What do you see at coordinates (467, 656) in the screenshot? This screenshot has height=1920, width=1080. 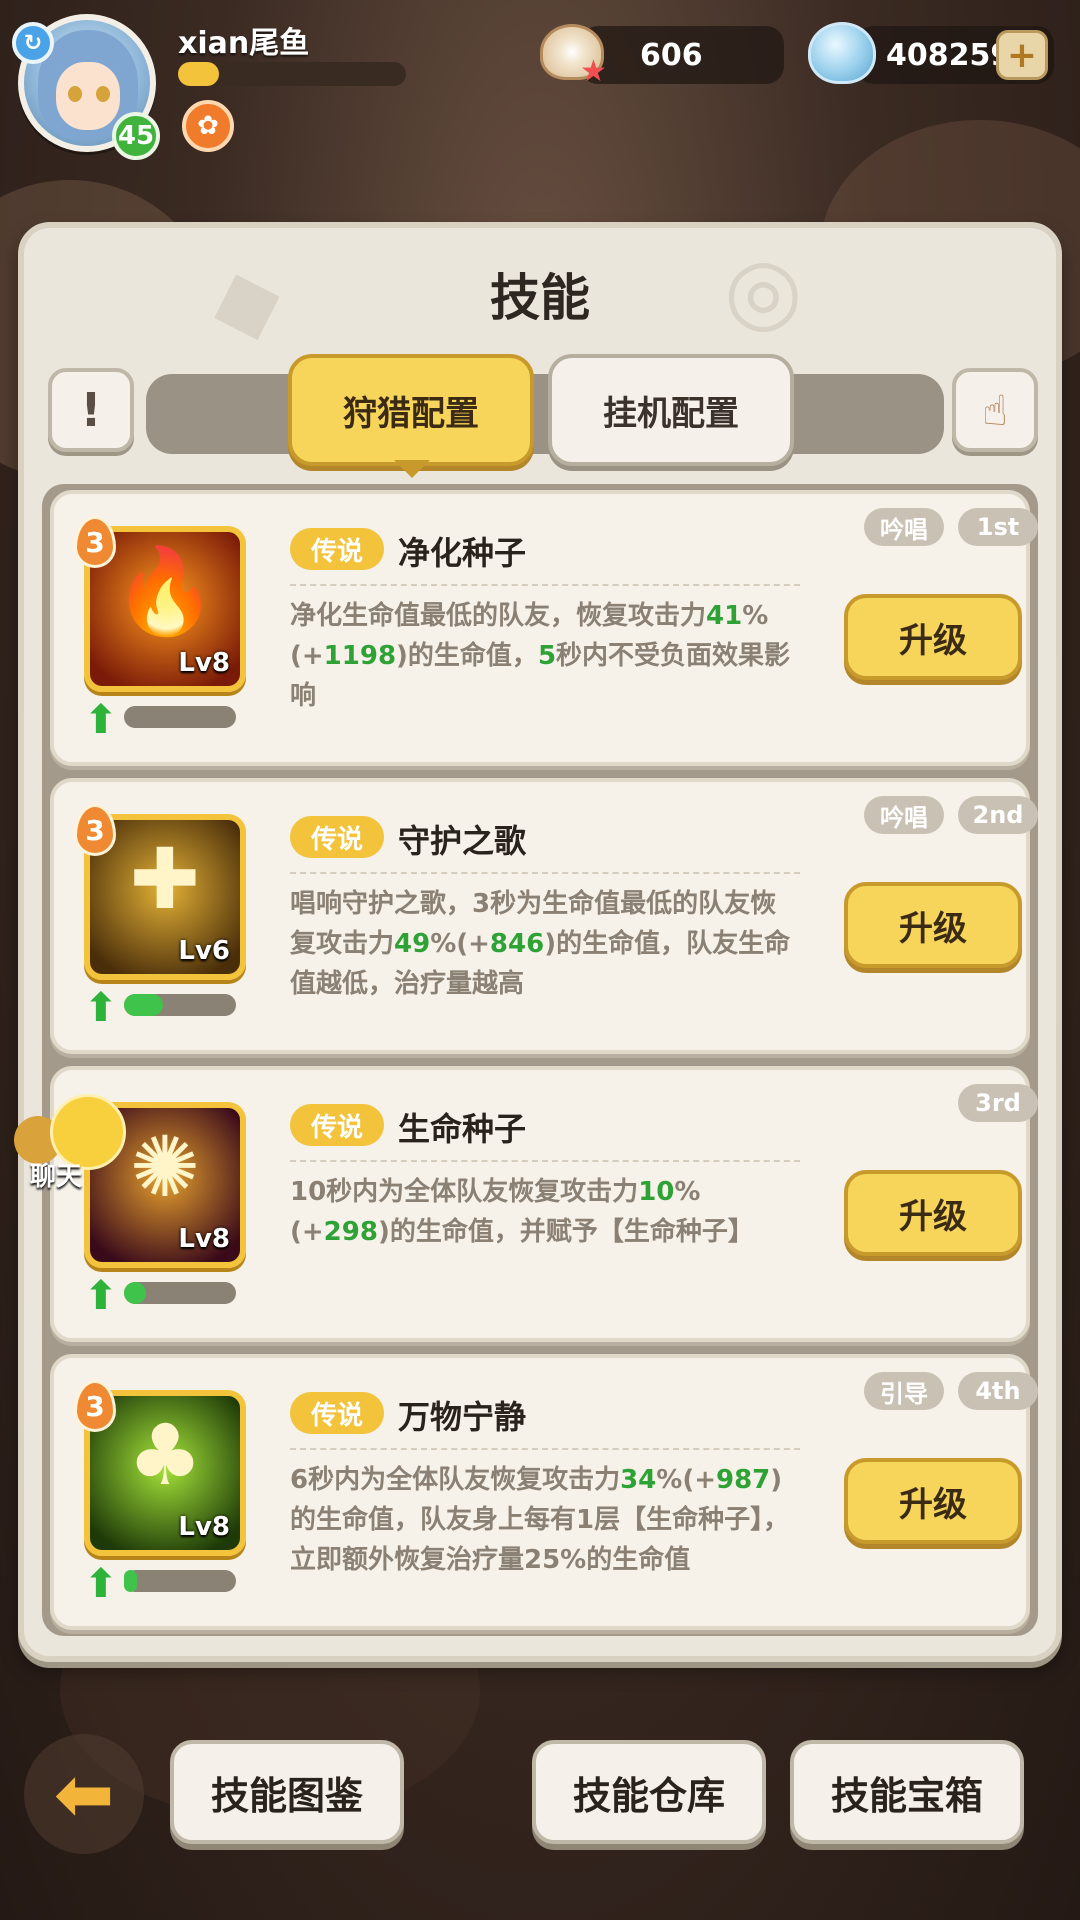 I see `description-segment: )的生命值，` at bounding box center [467, 656].